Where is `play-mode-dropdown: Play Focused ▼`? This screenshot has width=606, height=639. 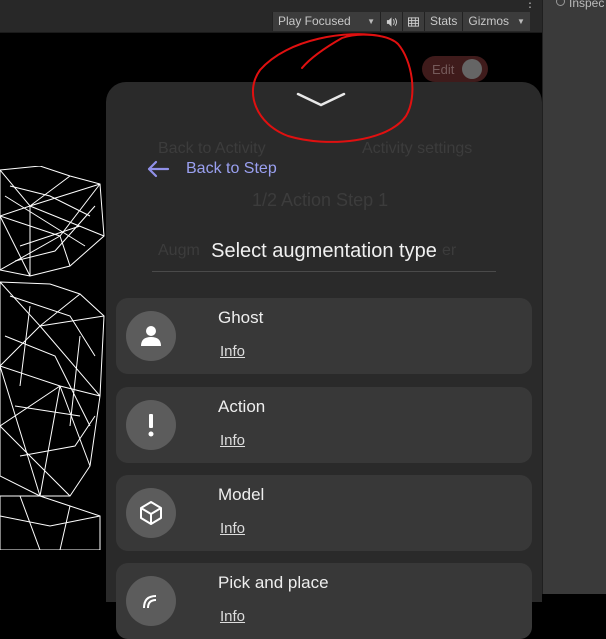
play-mode-dropdown: Play Focused ▼ is located at coordinates (326, 21).